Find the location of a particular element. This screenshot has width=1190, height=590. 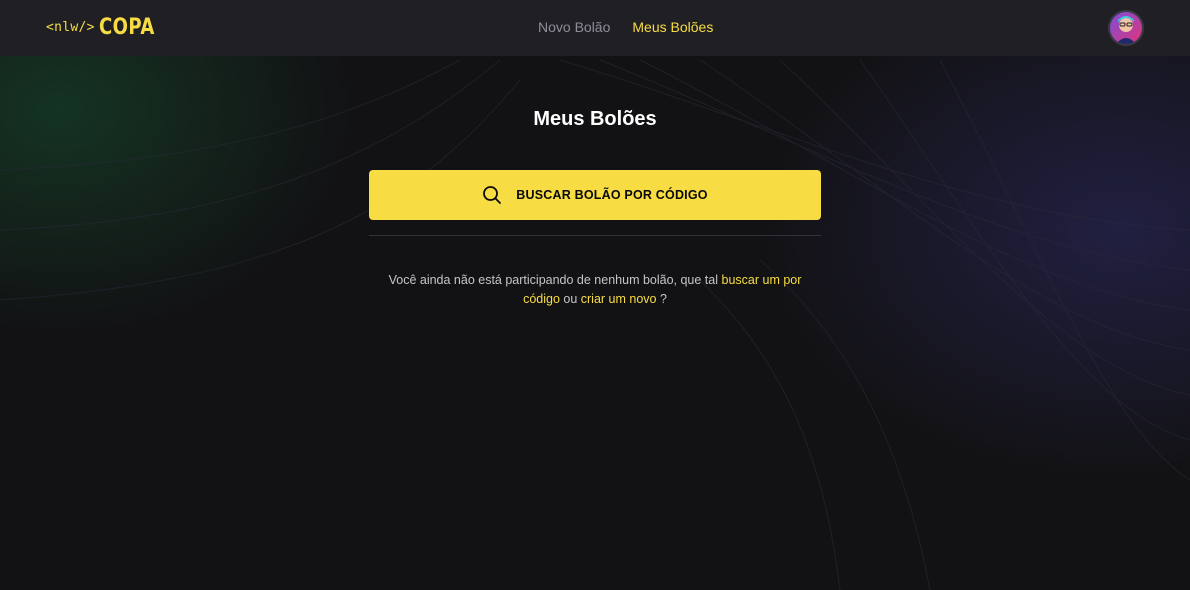

main-nav: Novo Bolão Meus Bolões is located at coordinates (625, 27).